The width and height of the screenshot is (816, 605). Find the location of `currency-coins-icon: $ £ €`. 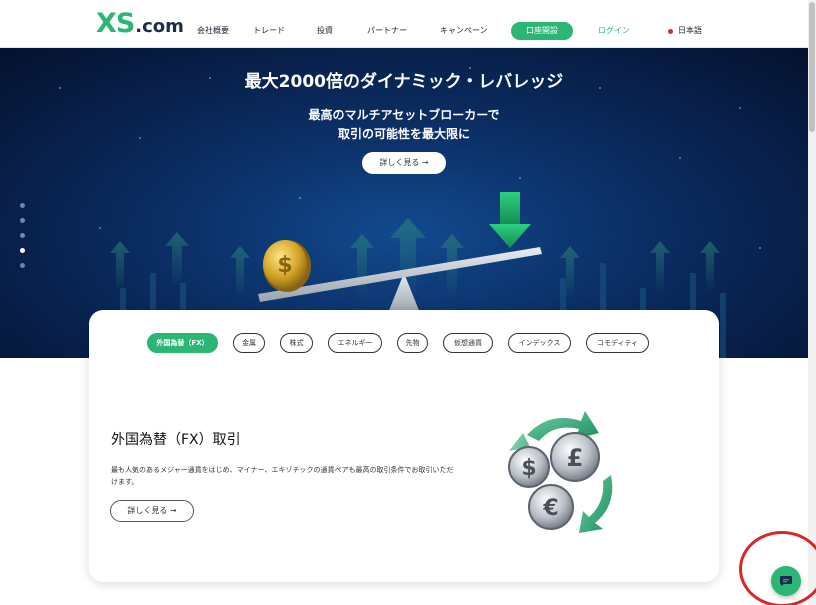

currency-coins-icon: $ £ € is located at coordinates (560, 472).